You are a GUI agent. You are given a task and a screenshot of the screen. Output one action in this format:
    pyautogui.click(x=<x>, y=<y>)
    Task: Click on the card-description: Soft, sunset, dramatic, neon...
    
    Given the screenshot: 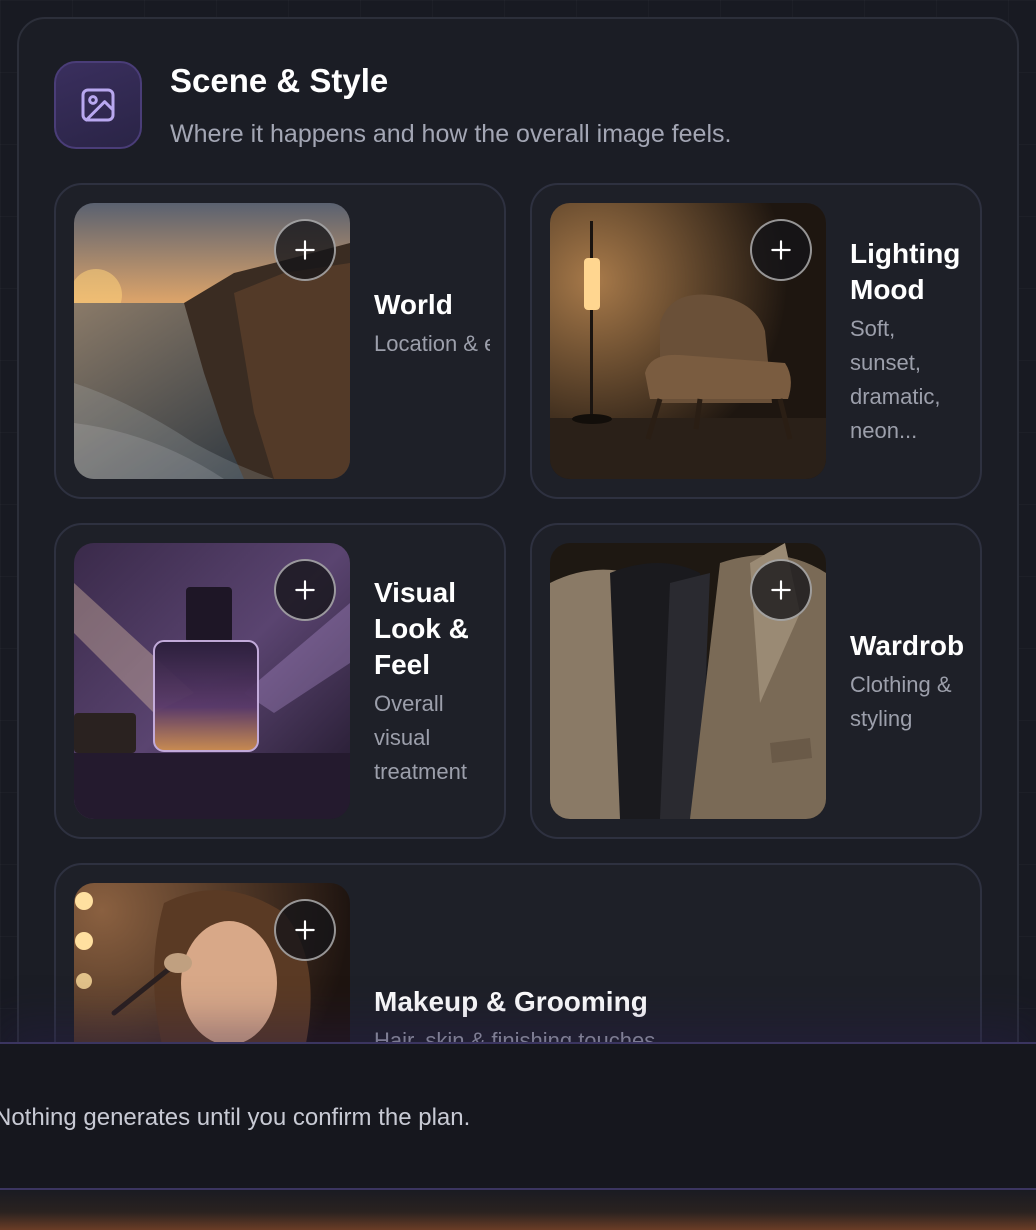 What is the action you would take?
    pyautogui.click(x=895, y=379)
    